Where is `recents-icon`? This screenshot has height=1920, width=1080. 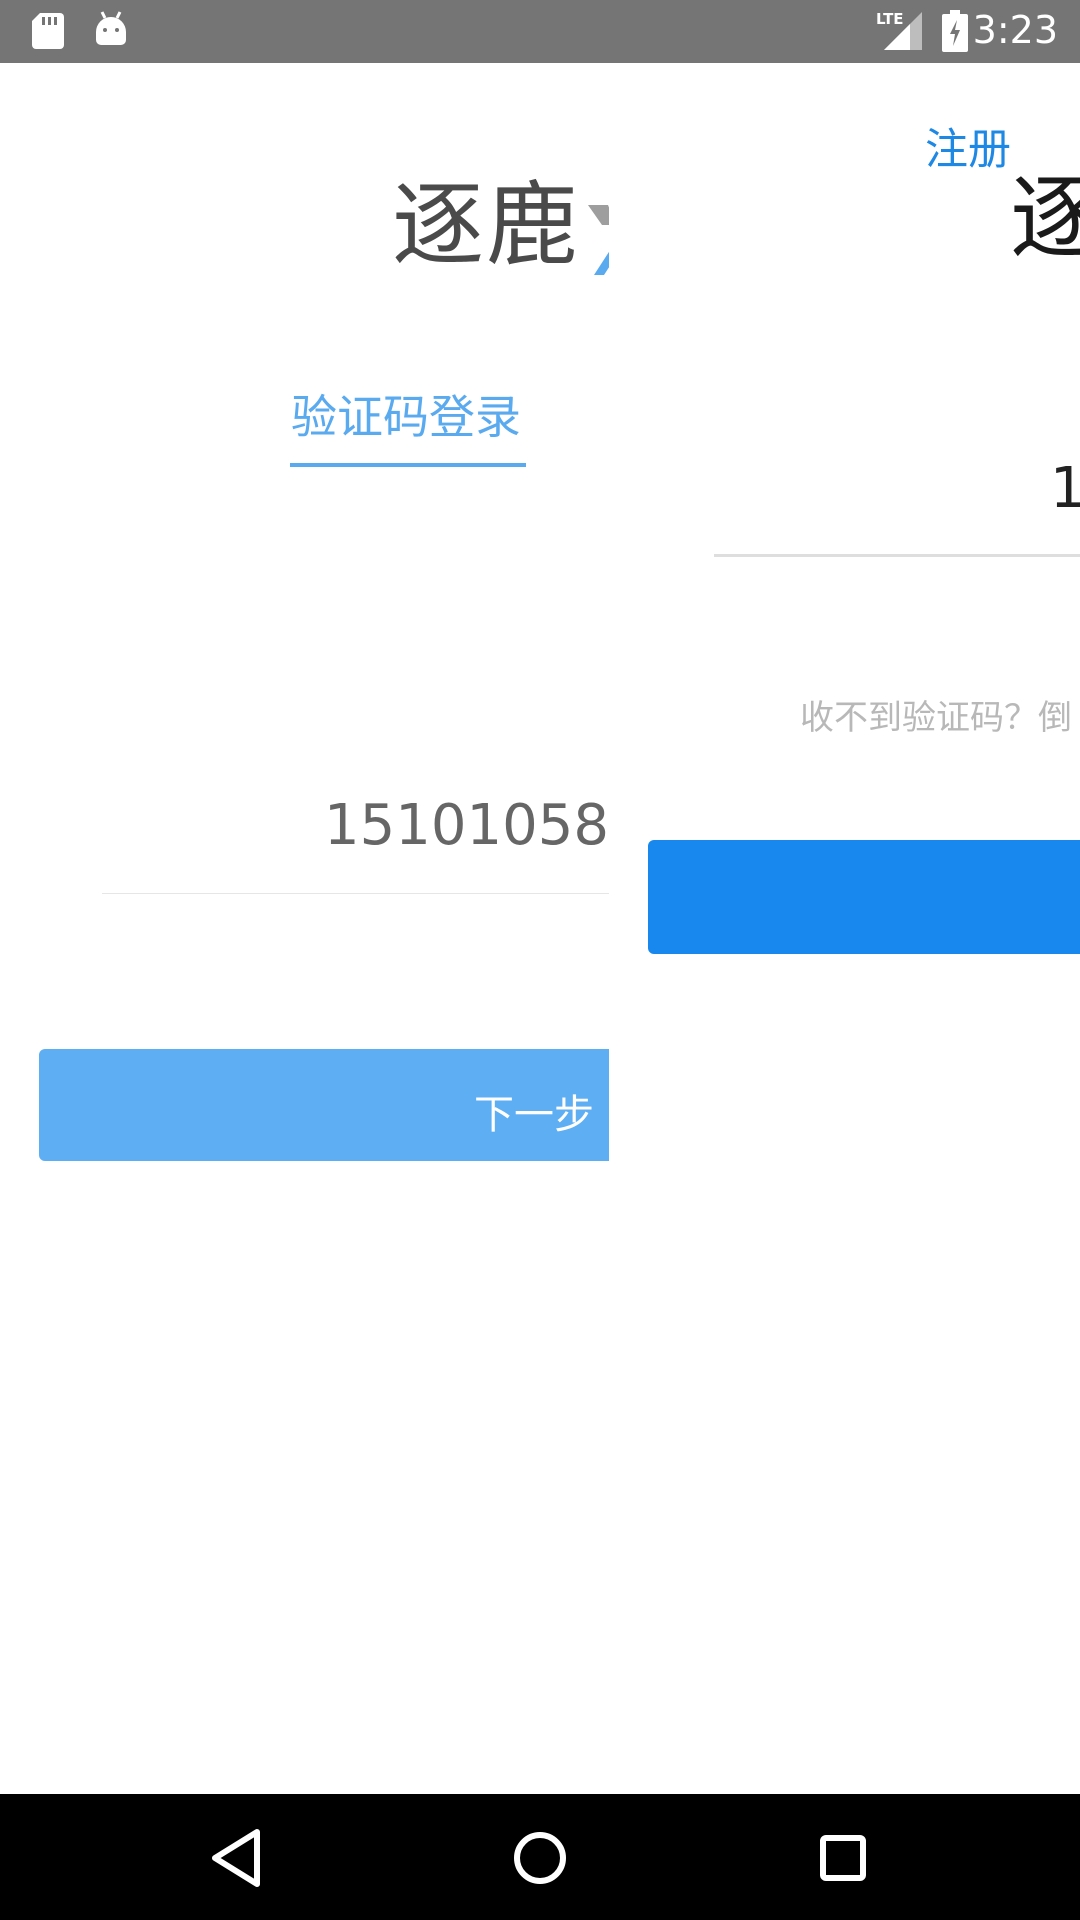
recents-icon is located at coordinates (843, 1858).